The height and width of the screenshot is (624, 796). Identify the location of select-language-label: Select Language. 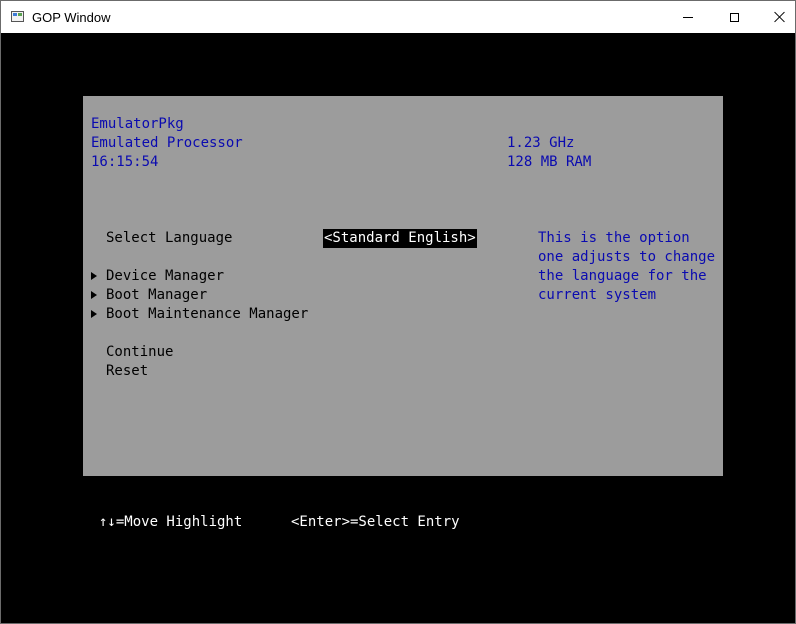
(169, 238).